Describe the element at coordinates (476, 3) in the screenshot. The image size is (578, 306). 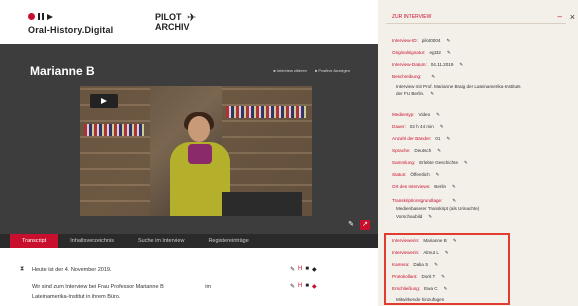
I see `sidebar-top-strip` at that location.